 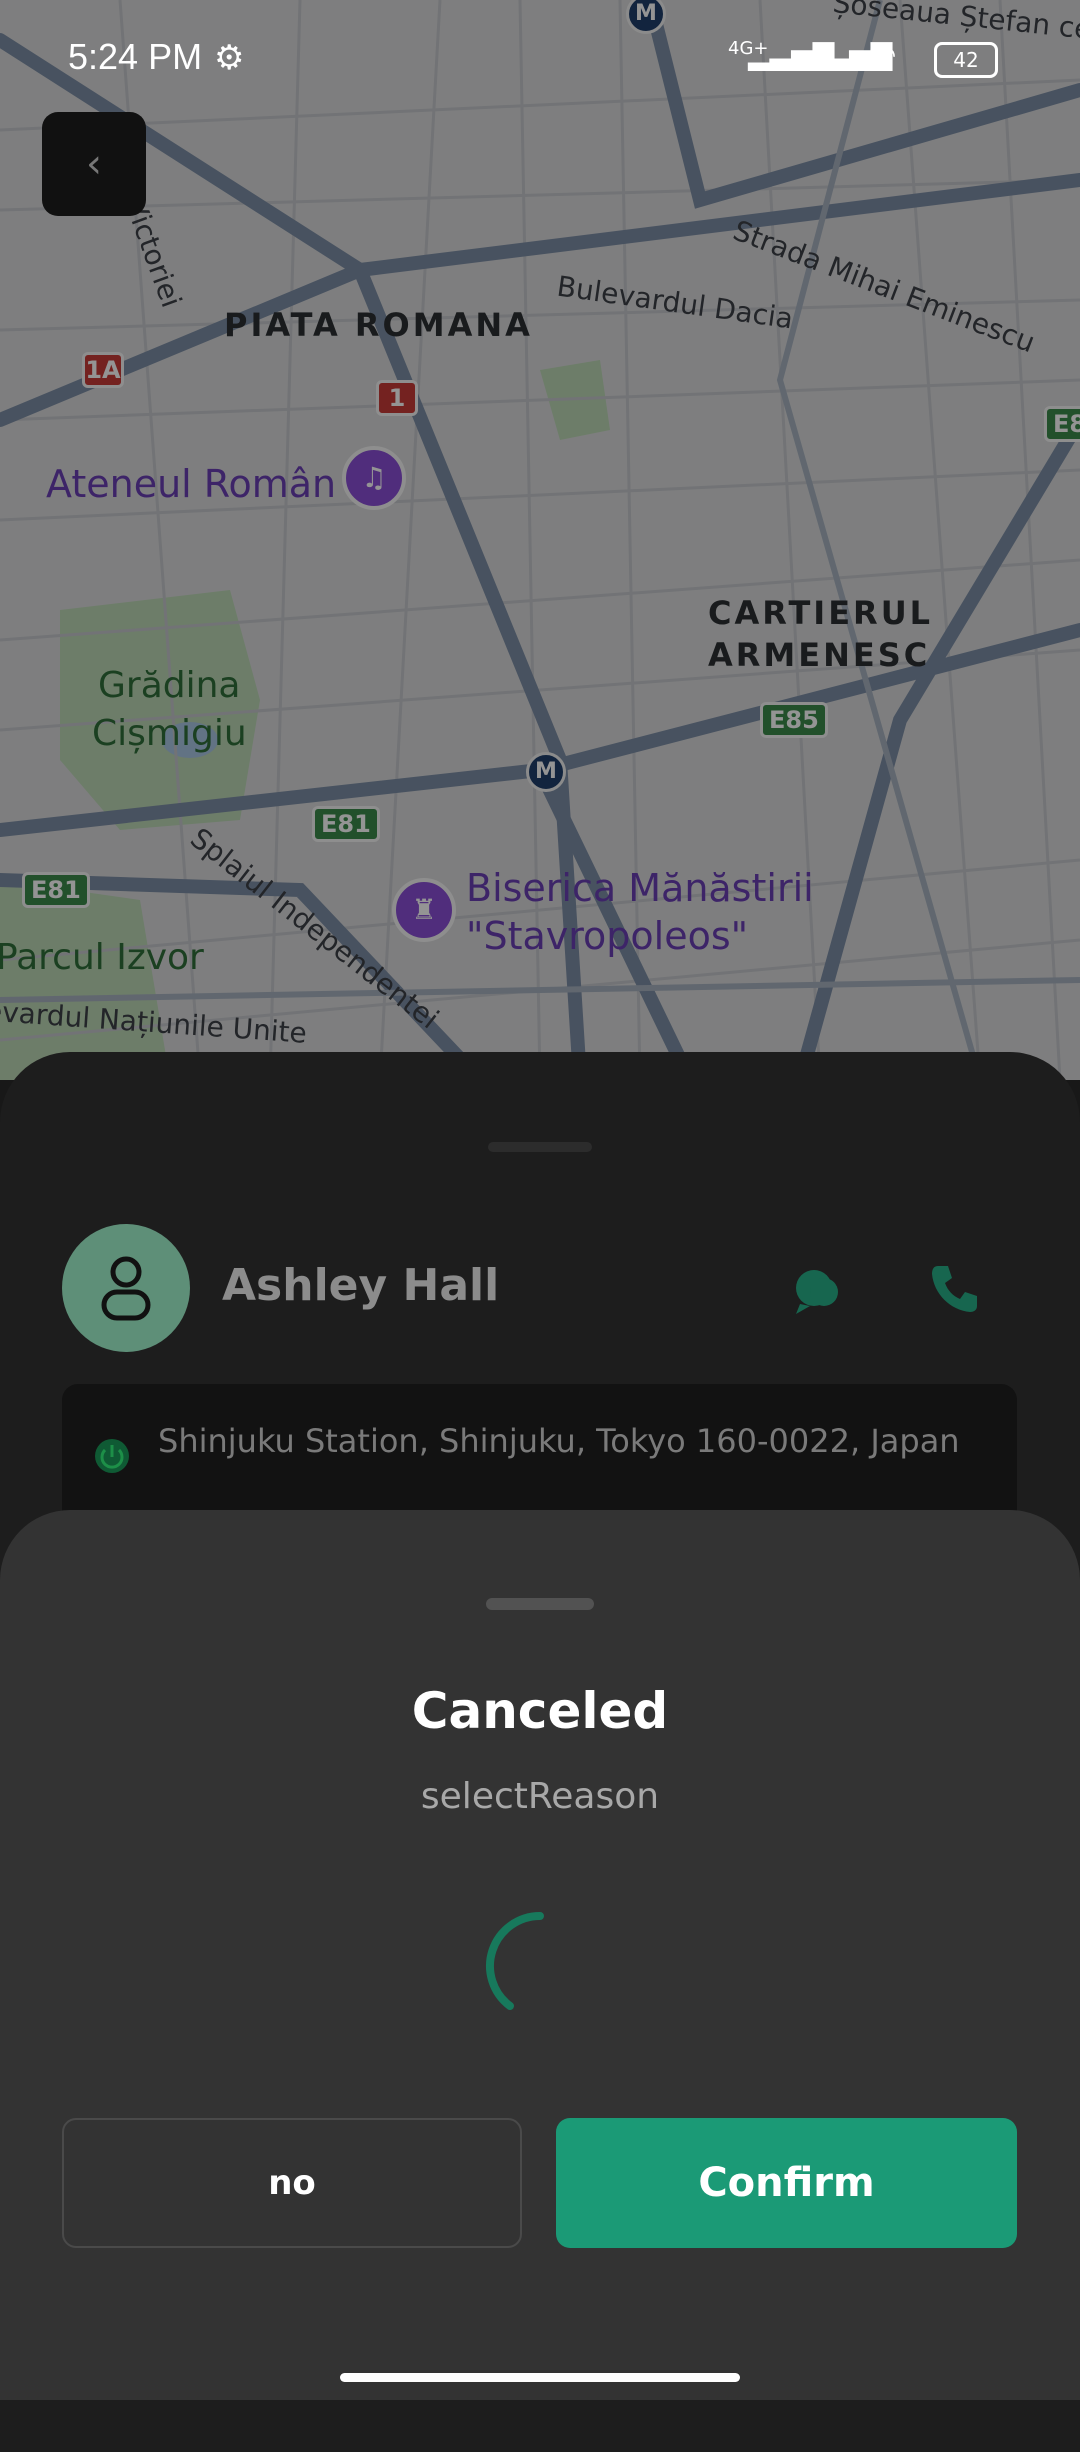 I want to click on home-indicator, so click(x=540, y=2377).